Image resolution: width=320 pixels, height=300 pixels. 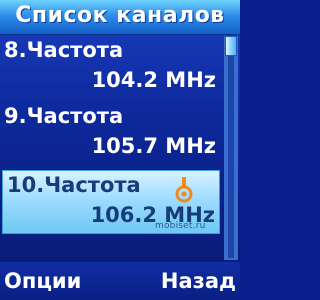 What do you see at coordinates (111, 202) in the screenshot?
I see `channel-item-10-selected: 10.Частота mobiset.ru 106.2 MHz` at bounding box center [111, 202].